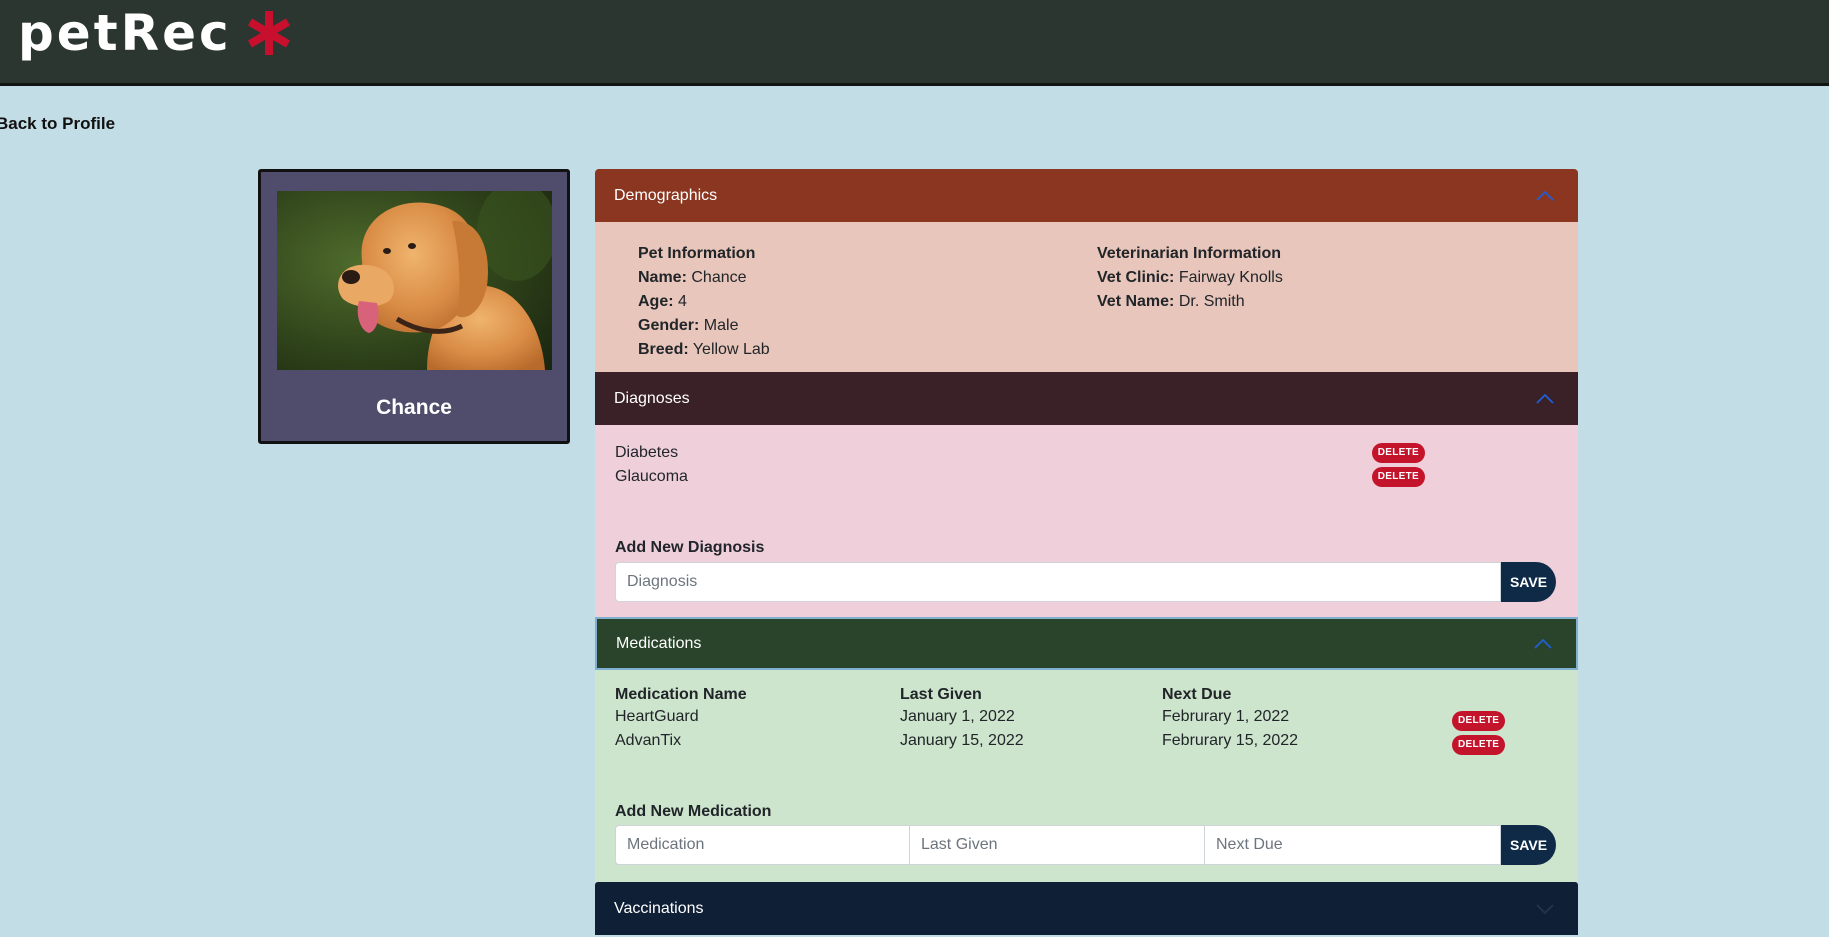  I want to click on pet-field-name: Name: Chance, so click(692, 277).